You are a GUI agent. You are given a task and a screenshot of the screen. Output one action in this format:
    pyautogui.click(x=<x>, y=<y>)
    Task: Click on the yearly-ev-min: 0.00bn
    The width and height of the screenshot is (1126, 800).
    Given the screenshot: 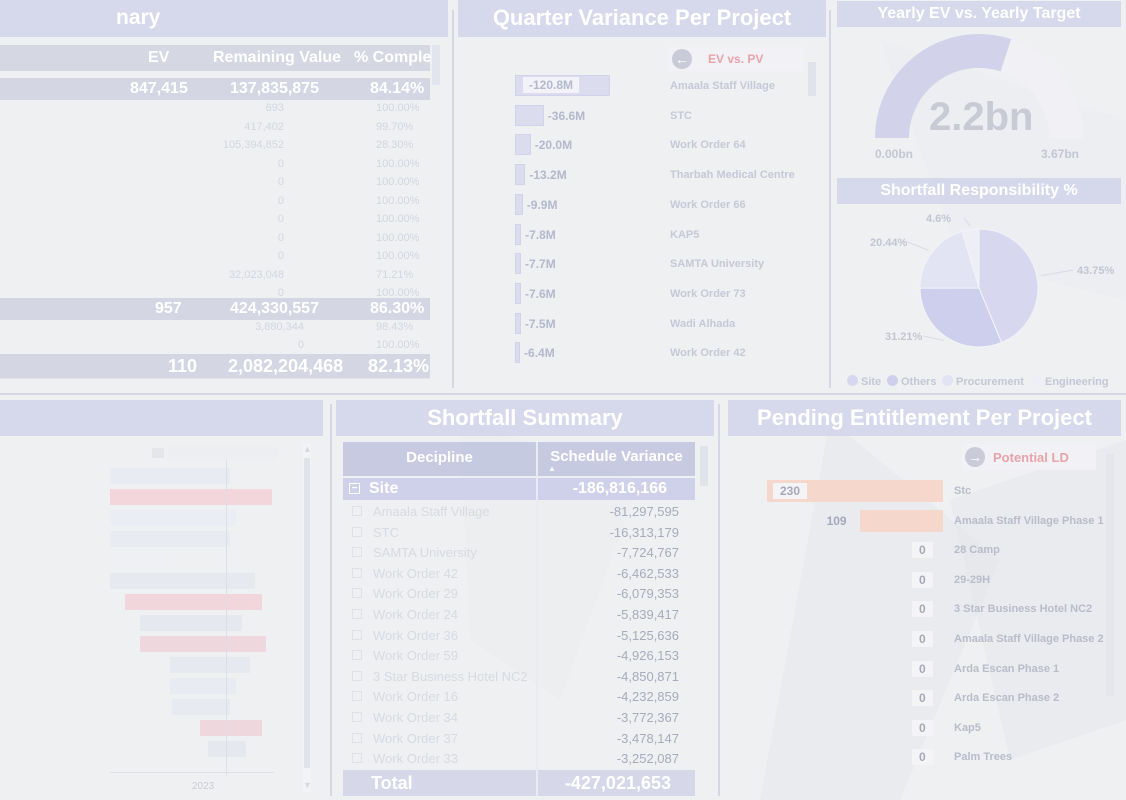 What is the action you would take?
    pyautogui.click(x=894, y=154)
    